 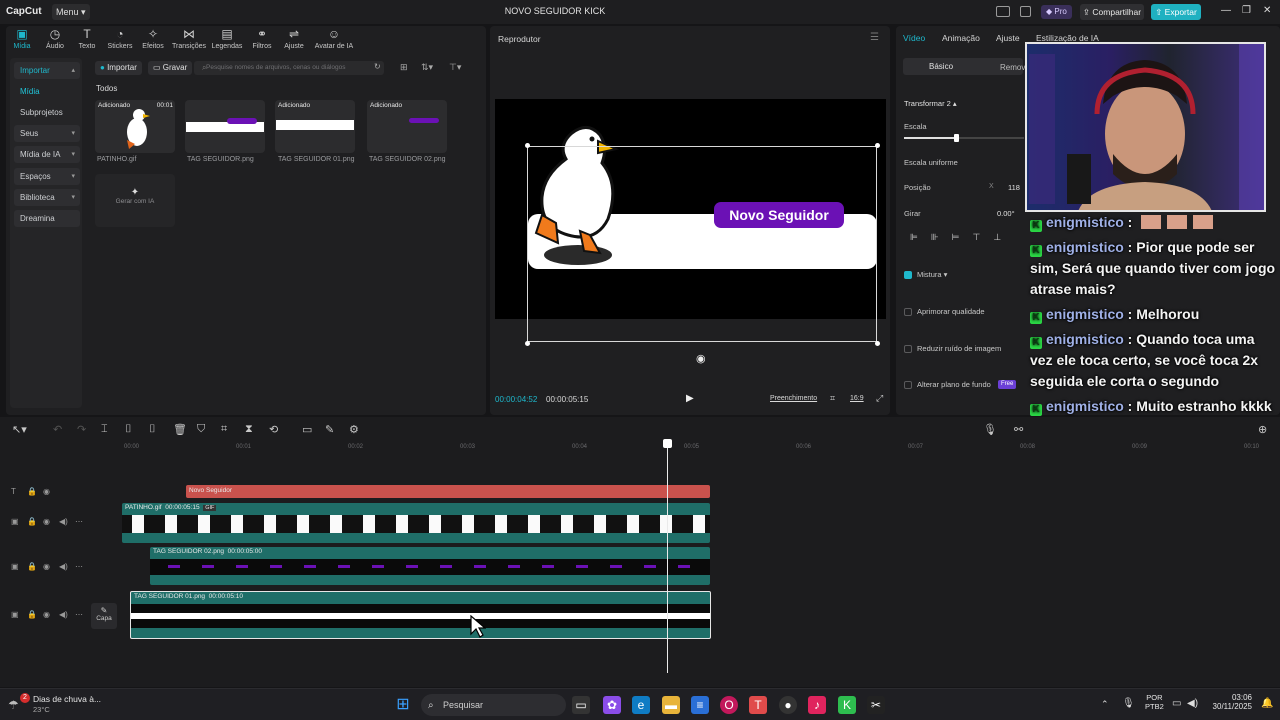 What do you see at coordinates (876, 705) in the screenshot?
I see `capcut-editor-icon: ✂` at bounding box center [876, 705].